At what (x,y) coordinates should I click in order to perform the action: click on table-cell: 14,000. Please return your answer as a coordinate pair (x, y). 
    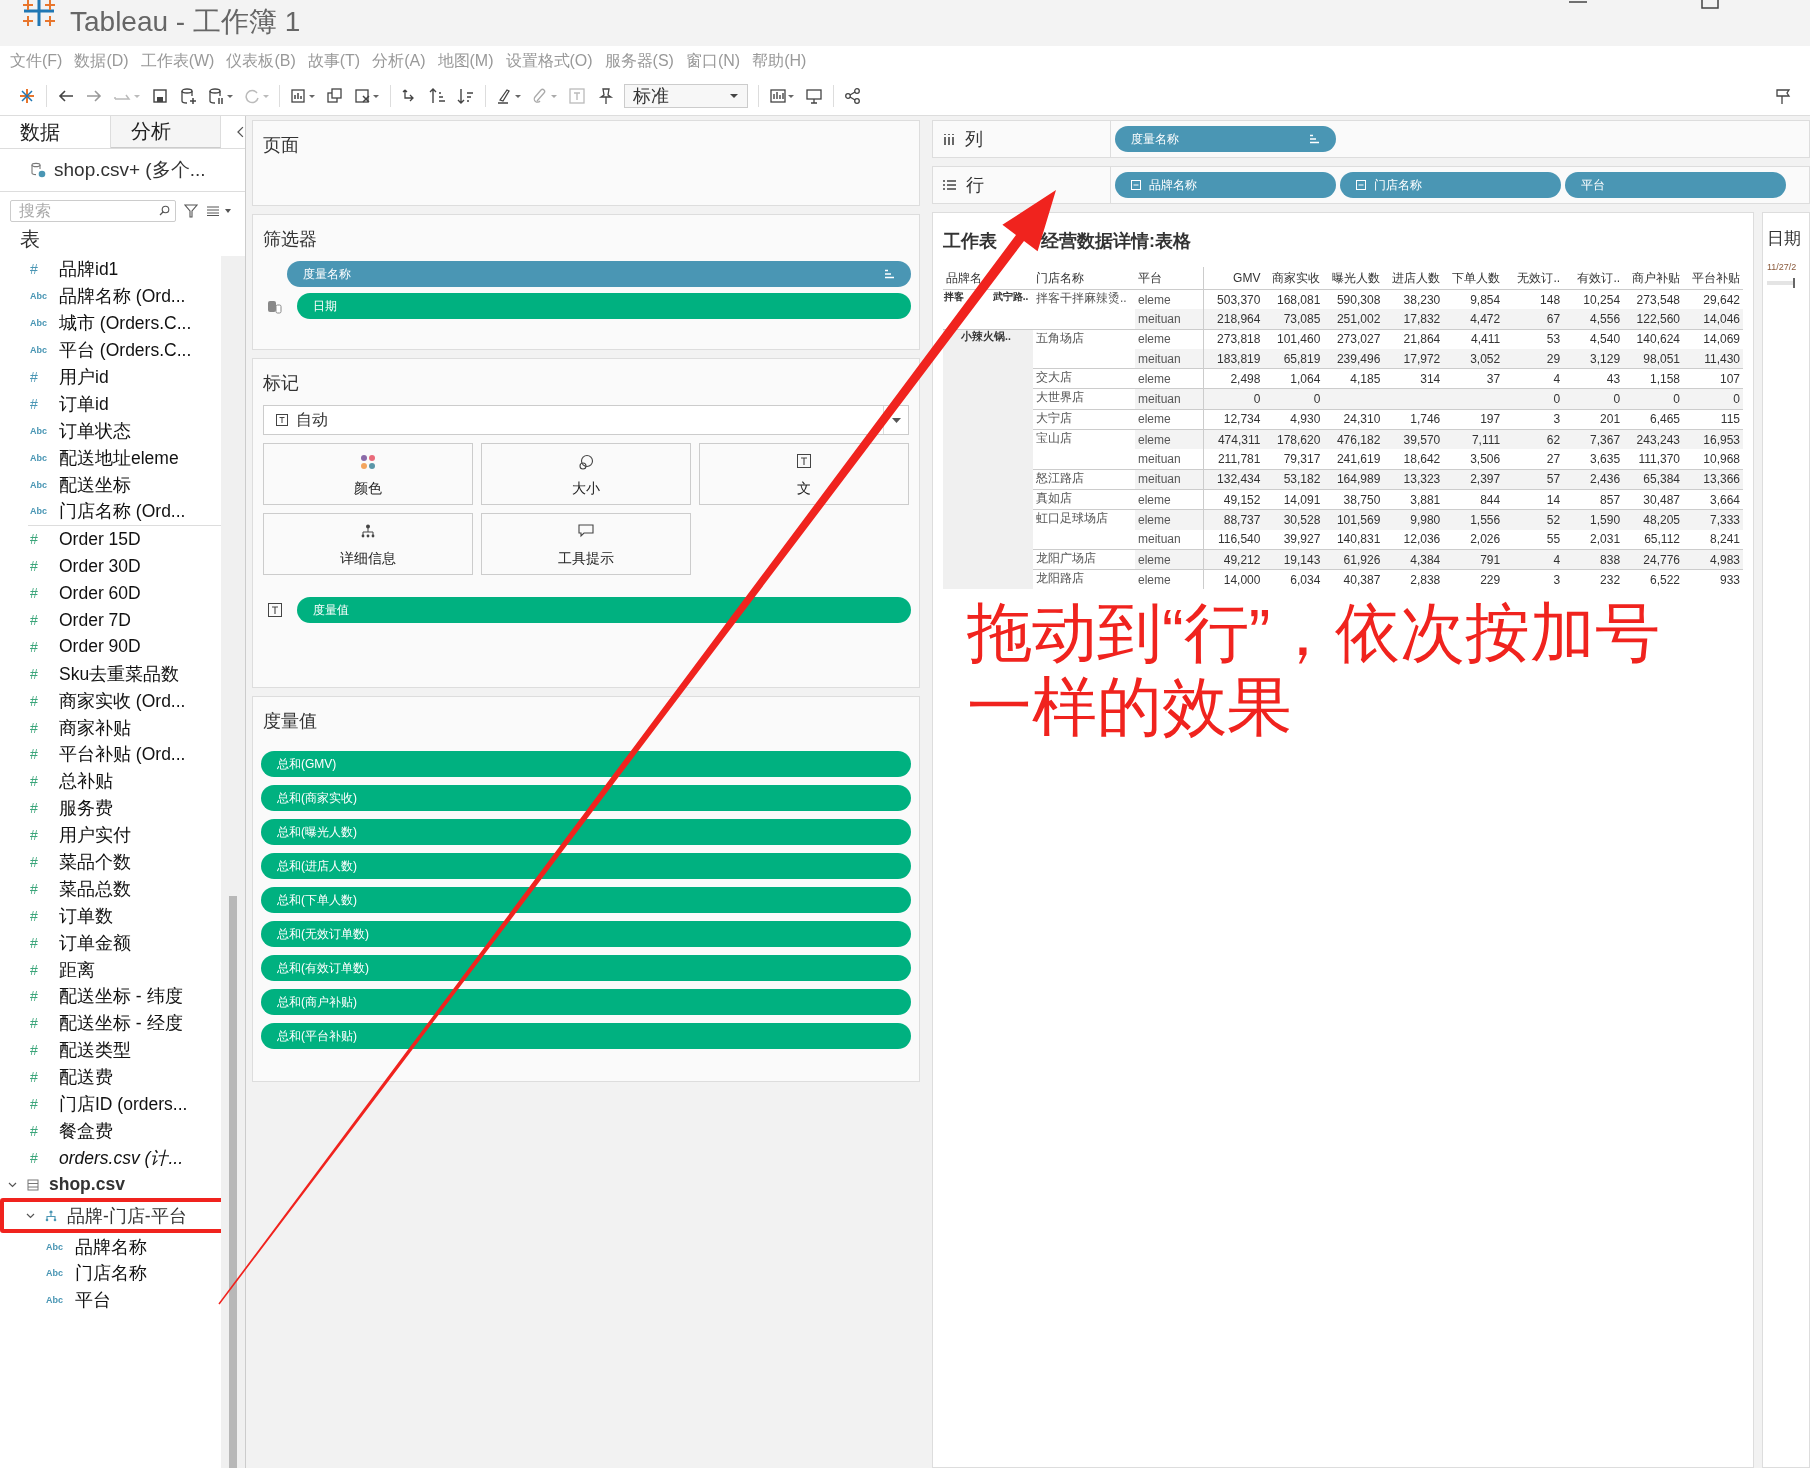
    Looking at the image, I should click on (1233, 579).